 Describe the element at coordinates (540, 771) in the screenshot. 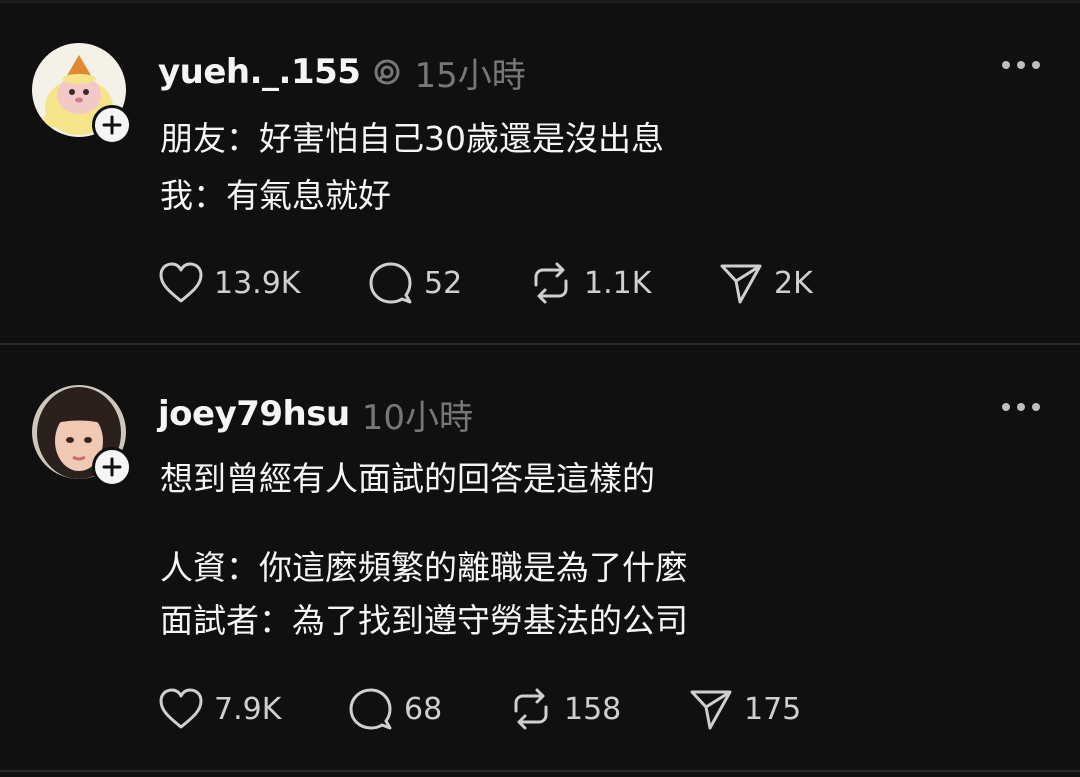

I see `post-divider` at that location.